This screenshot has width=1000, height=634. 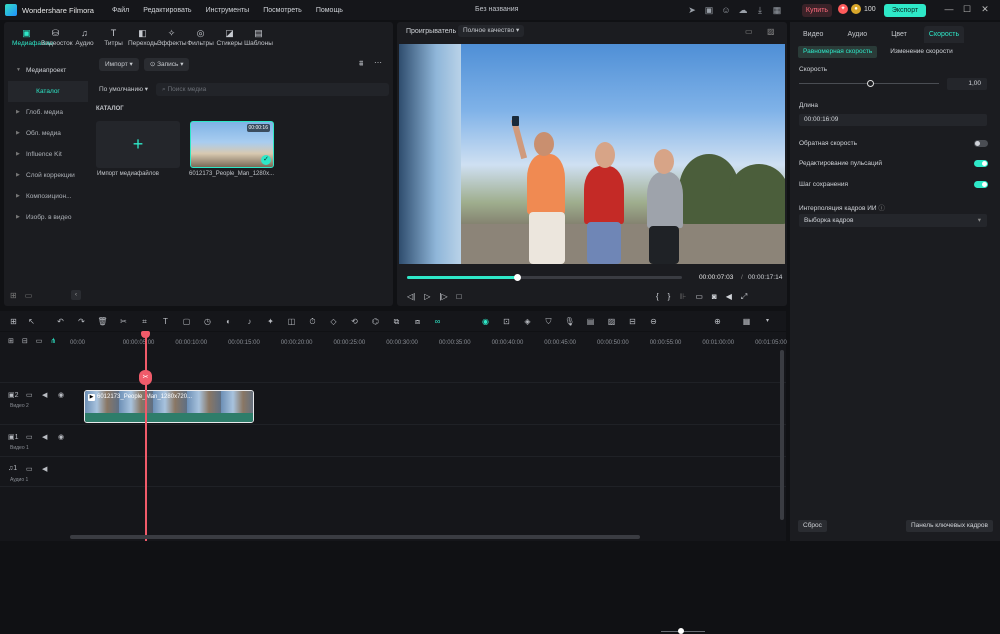 What do you see at coordinates (167, 10) in the screenshot?
I see `menu-edit: Редактировать` at bounding box center [167, 10].